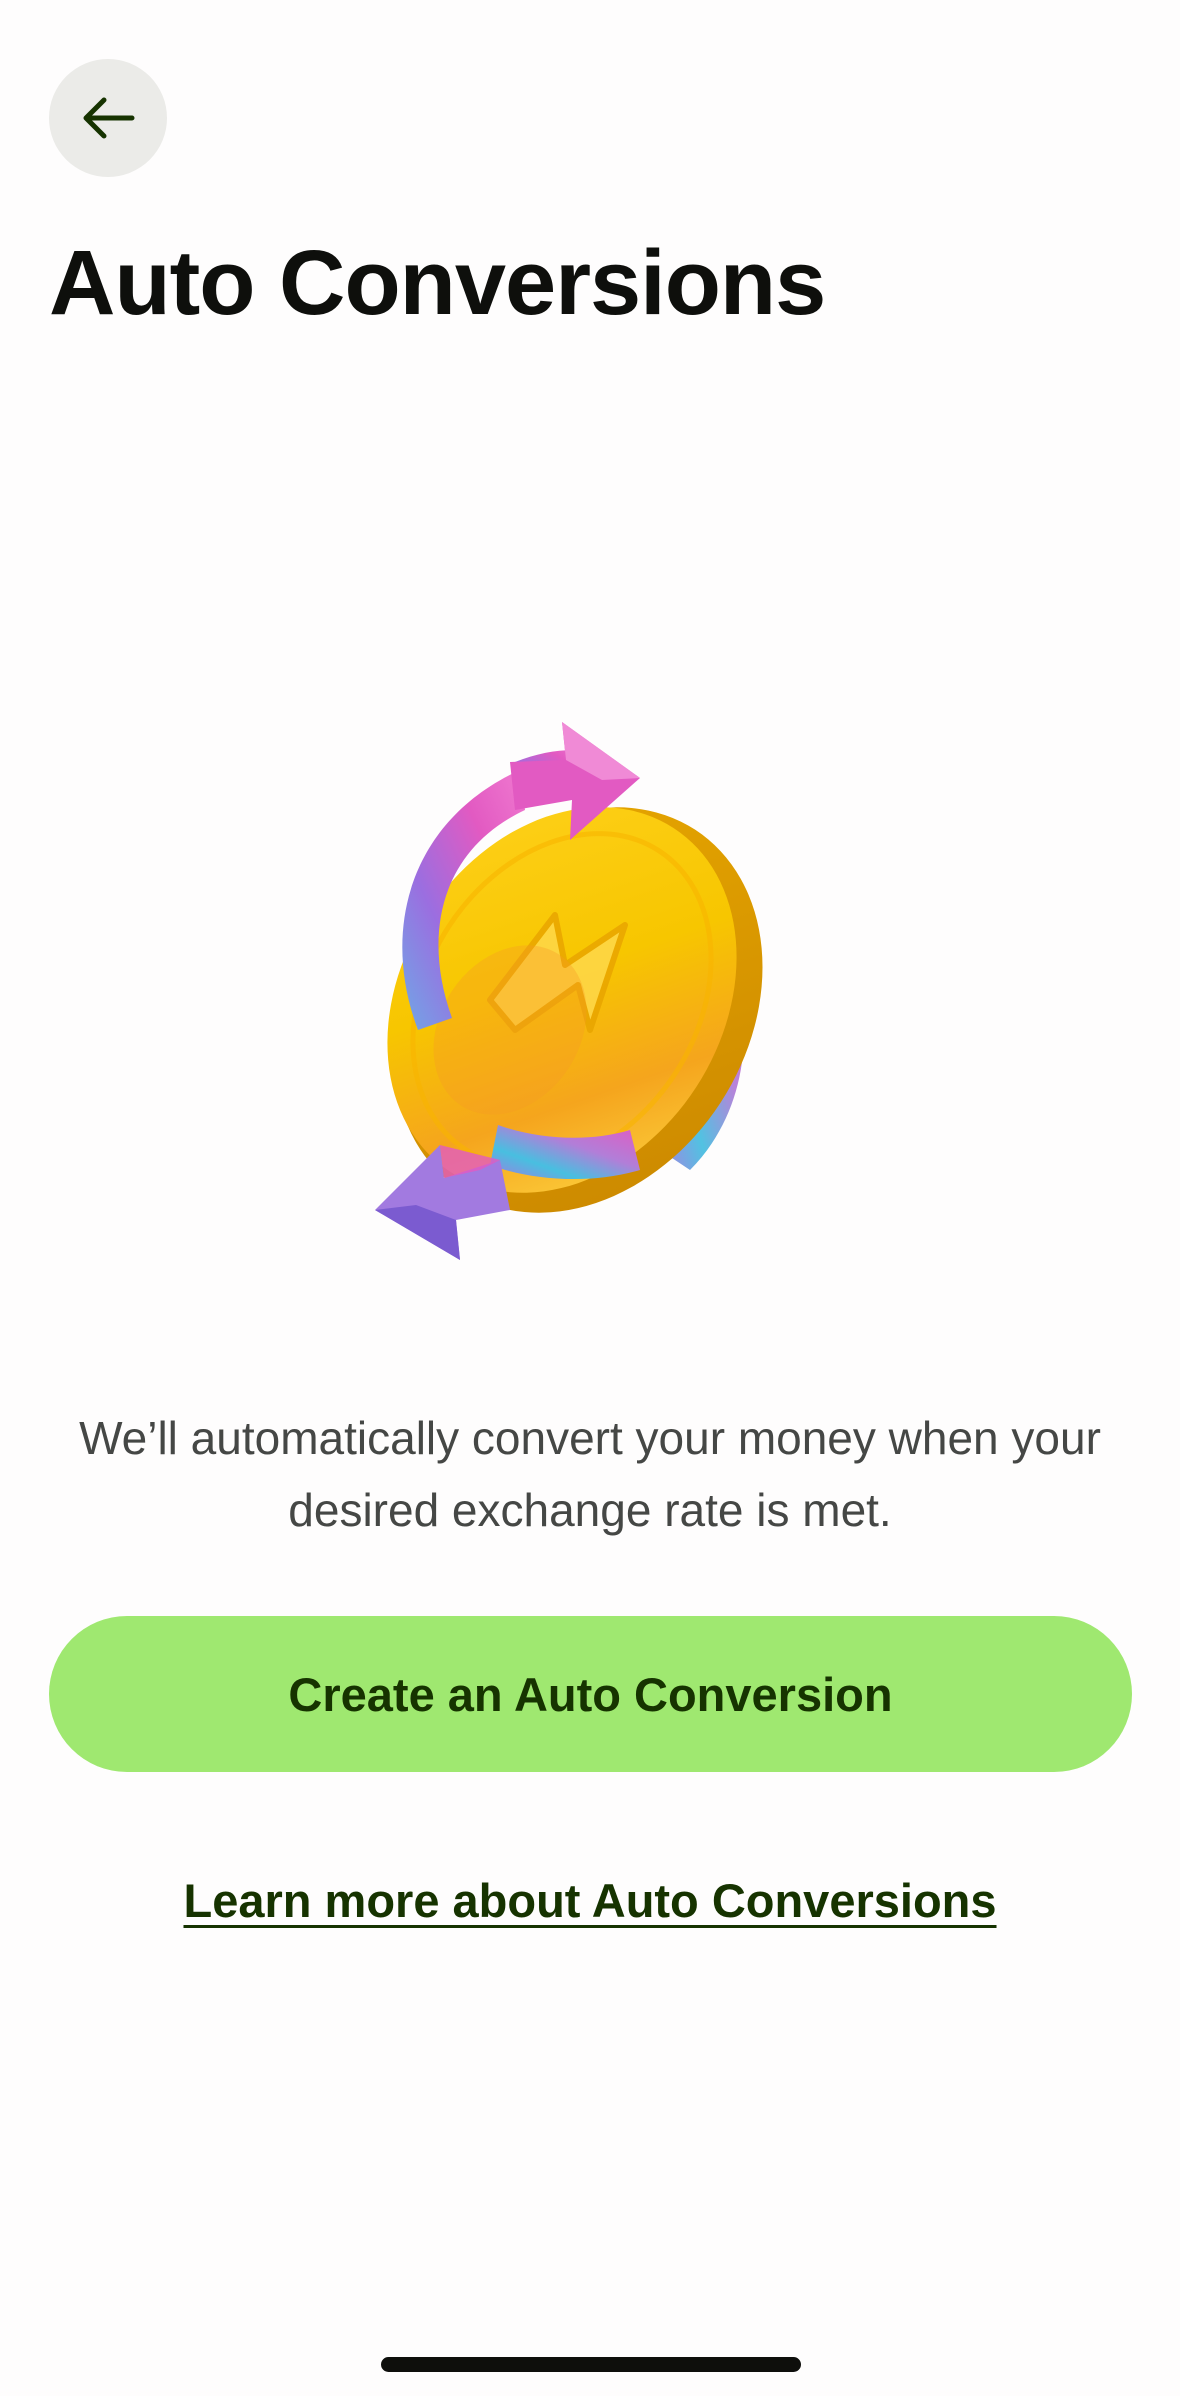  I want to click on learn-more-link: Learn more about Auto Conversions, so click(590, 1901).